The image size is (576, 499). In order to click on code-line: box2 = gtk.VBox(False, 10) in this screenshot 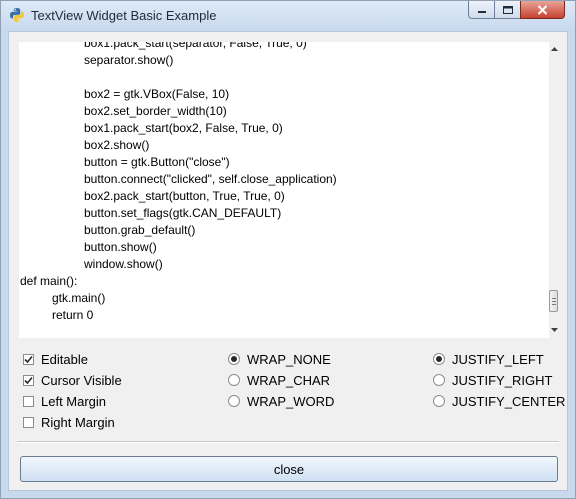, I will do `click(157, 94)`.